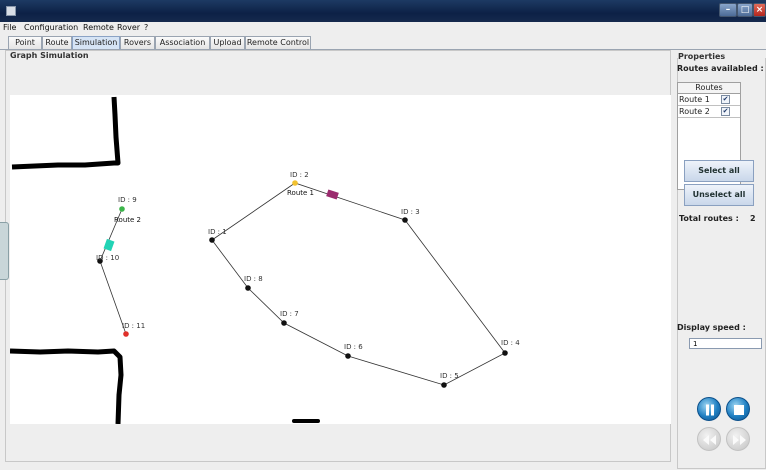  Describe the element at coordinates (57, 42) in the screenshot. I see `tab-route: Route` at that location.